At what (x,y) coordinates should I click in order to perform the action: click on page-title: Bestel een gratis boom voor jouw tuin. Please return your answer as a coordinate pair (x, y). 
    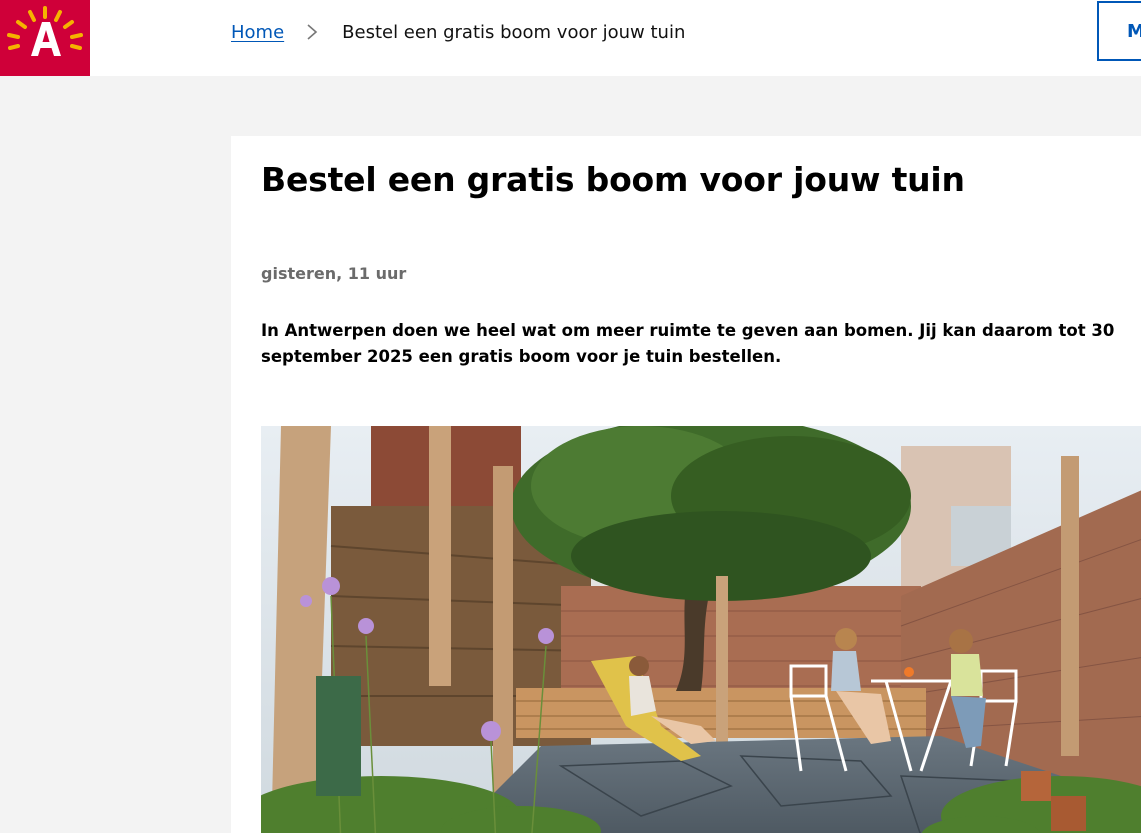
    Looking at the image, I should click on (613, 179).